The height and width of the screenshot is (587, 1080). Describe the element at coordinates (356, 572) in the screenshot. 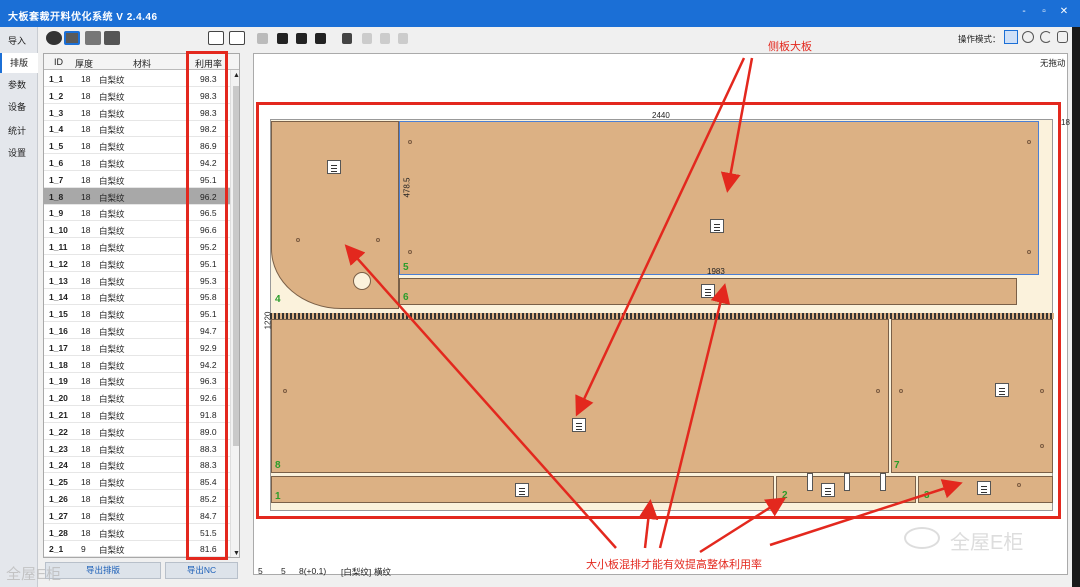

I see `status-material: [白梨纹]` at that location.